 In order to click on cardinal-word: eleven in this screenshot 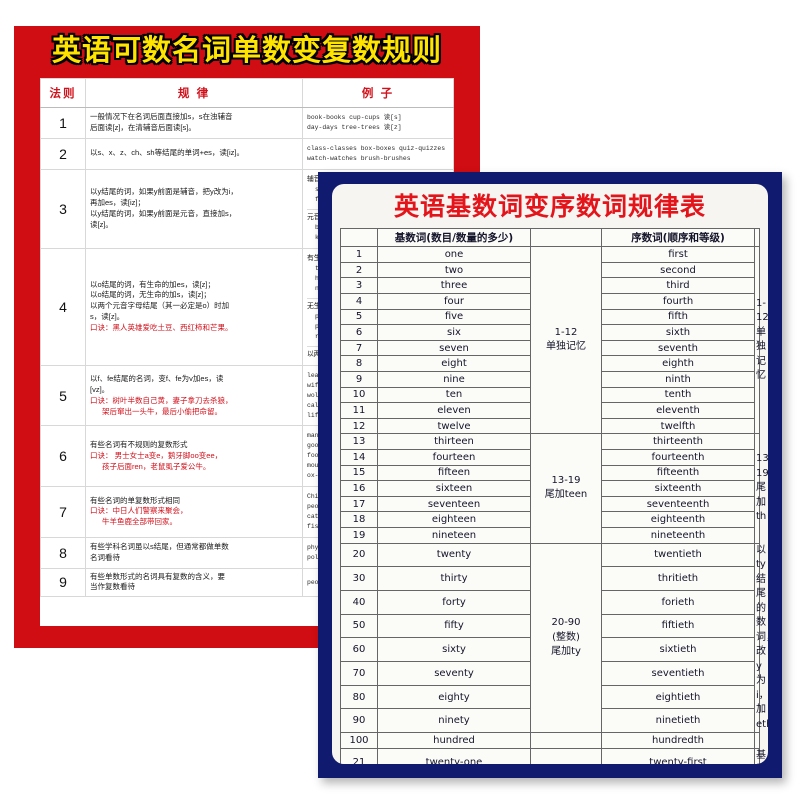, I will do `click(454, 410)`.